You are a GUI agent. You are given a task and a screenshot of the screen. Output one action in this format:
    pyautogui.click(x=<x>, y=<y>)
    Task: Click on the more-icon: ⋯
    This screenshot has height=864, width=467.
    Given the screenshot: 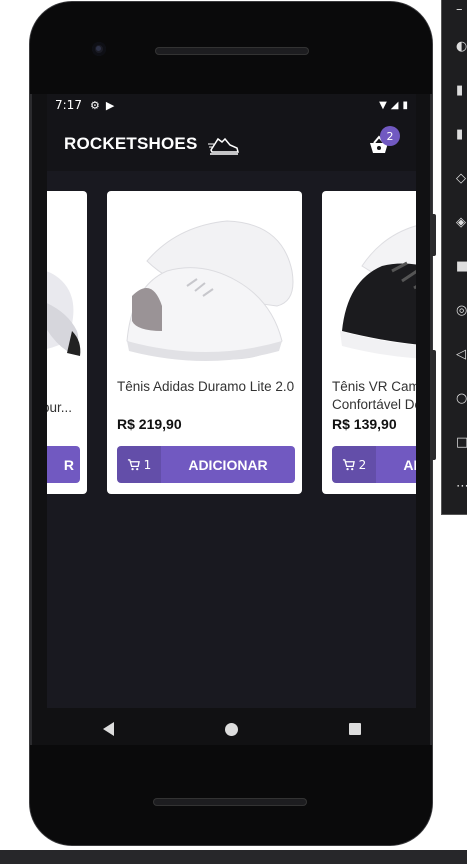 What is the action you would take?
    pyautogui.click(x=461, y=487)
    